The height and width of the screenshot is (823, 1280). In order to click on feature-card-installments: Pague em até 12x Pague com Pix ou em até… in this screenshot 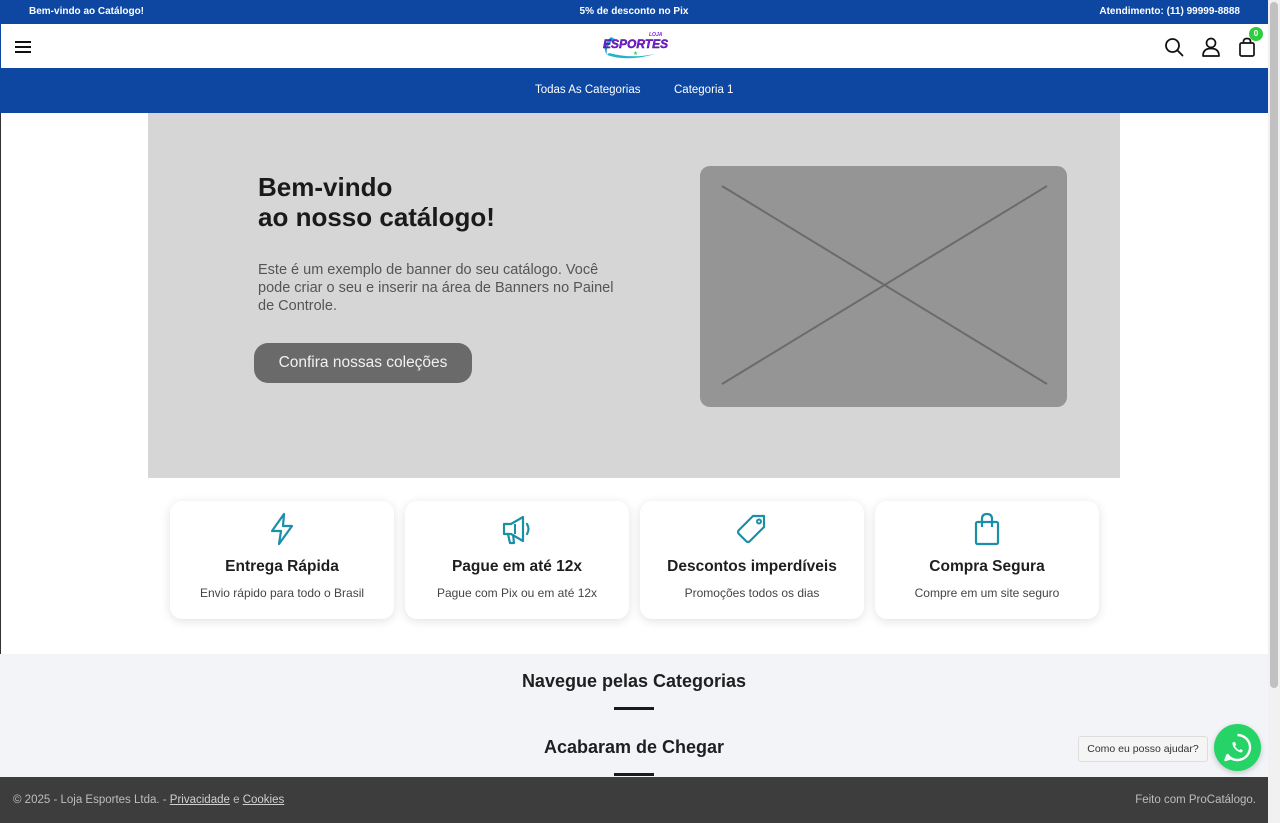, I will do `click(517, 560)`.